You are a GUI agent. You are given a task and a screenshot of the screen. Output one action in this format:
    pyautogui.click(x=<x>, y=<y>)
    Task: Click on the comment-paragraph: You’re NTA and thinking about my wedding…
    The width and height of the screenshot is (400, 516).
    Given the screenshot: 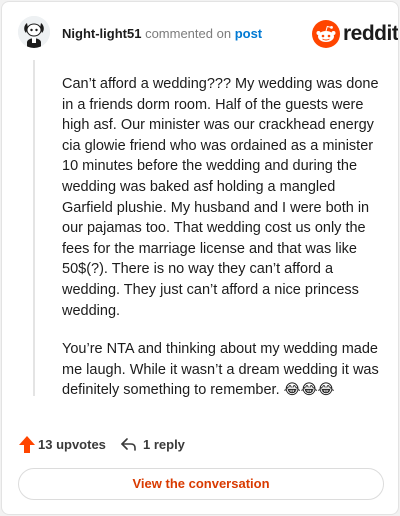 What is the action you would take?
    pyautogui.click(x=220, y=370)
    